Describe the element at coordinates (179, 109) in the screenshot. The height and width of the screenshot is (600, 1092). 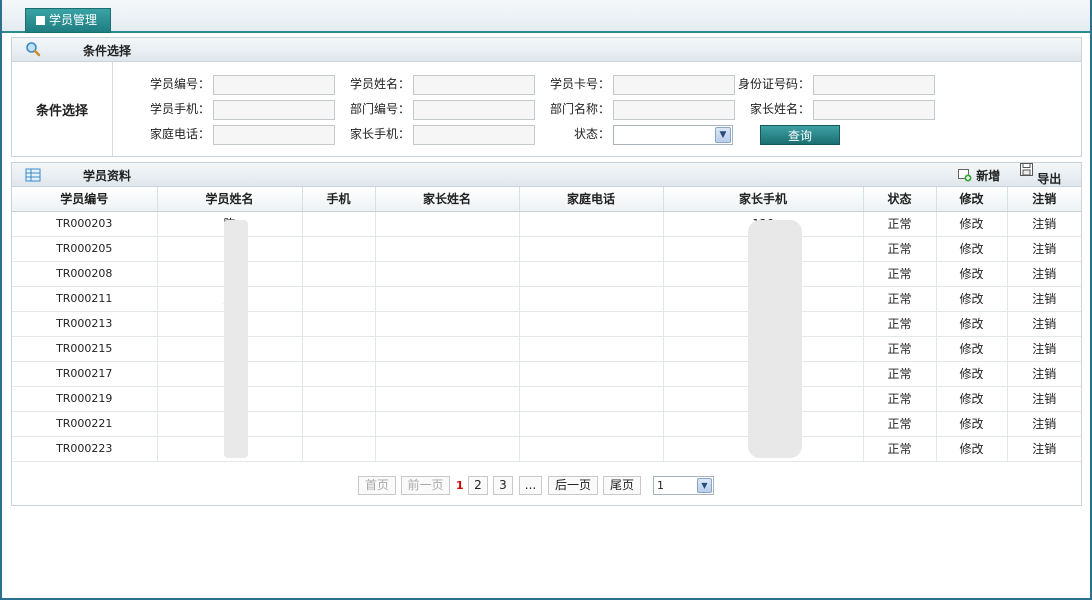
I see `student-mobile-label: 学员手机：` at that location.